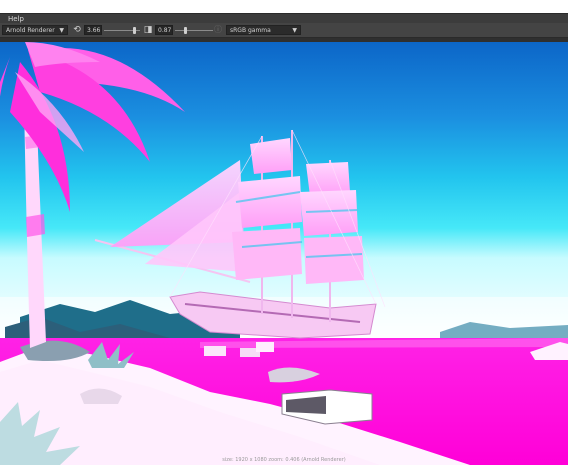 Image resolution: width=568 pixels, height=465 pixels. Describe the element at coordinates (218, 29) in the screenshot. I see `info-icon: ⓘ` at that location.